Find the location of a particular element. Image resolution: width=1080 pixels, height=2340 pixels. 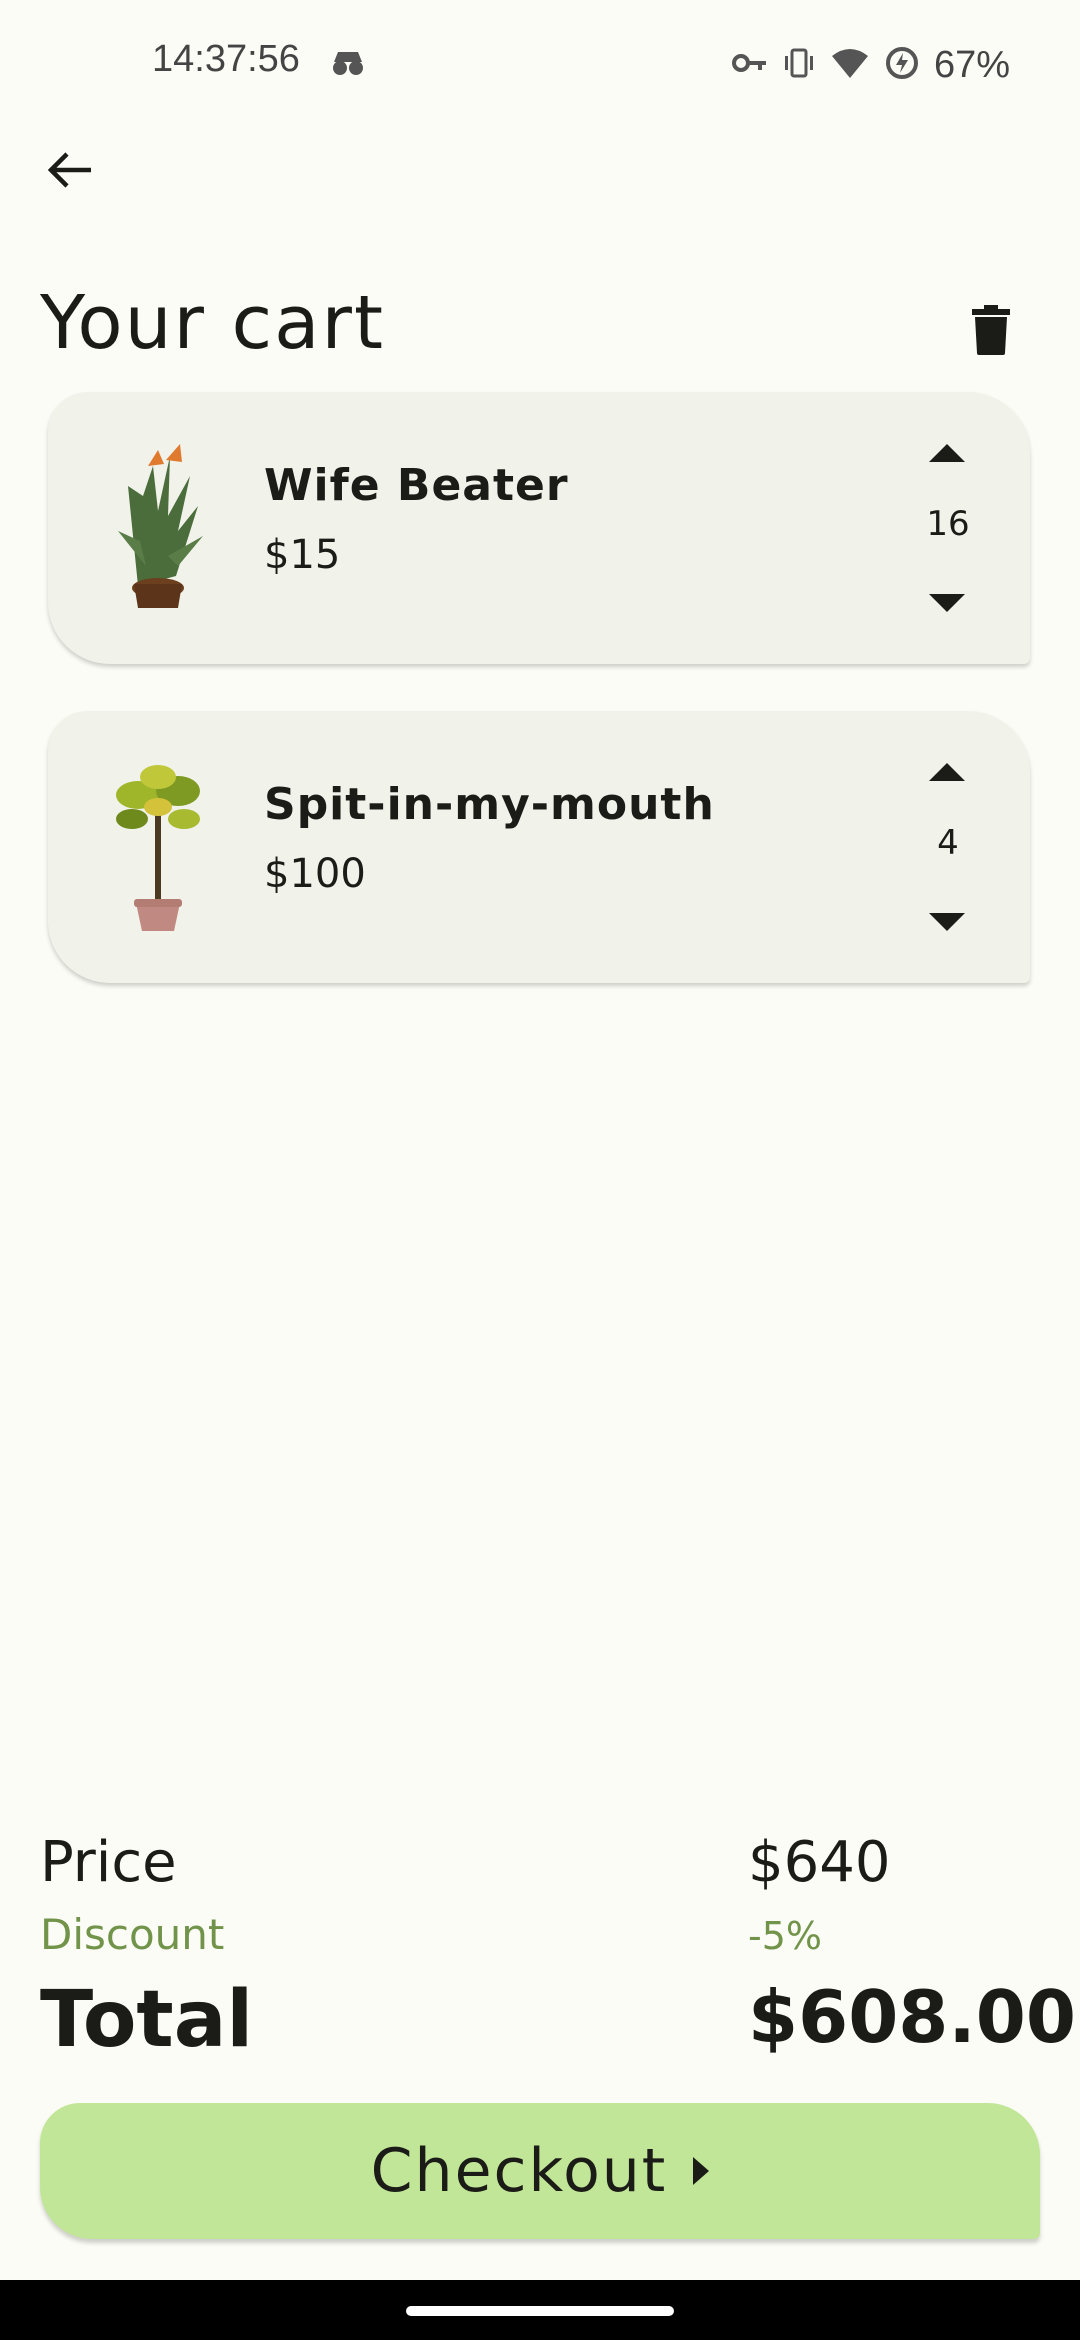

total-value: $608.00 is located at coordinates (912, 2017).